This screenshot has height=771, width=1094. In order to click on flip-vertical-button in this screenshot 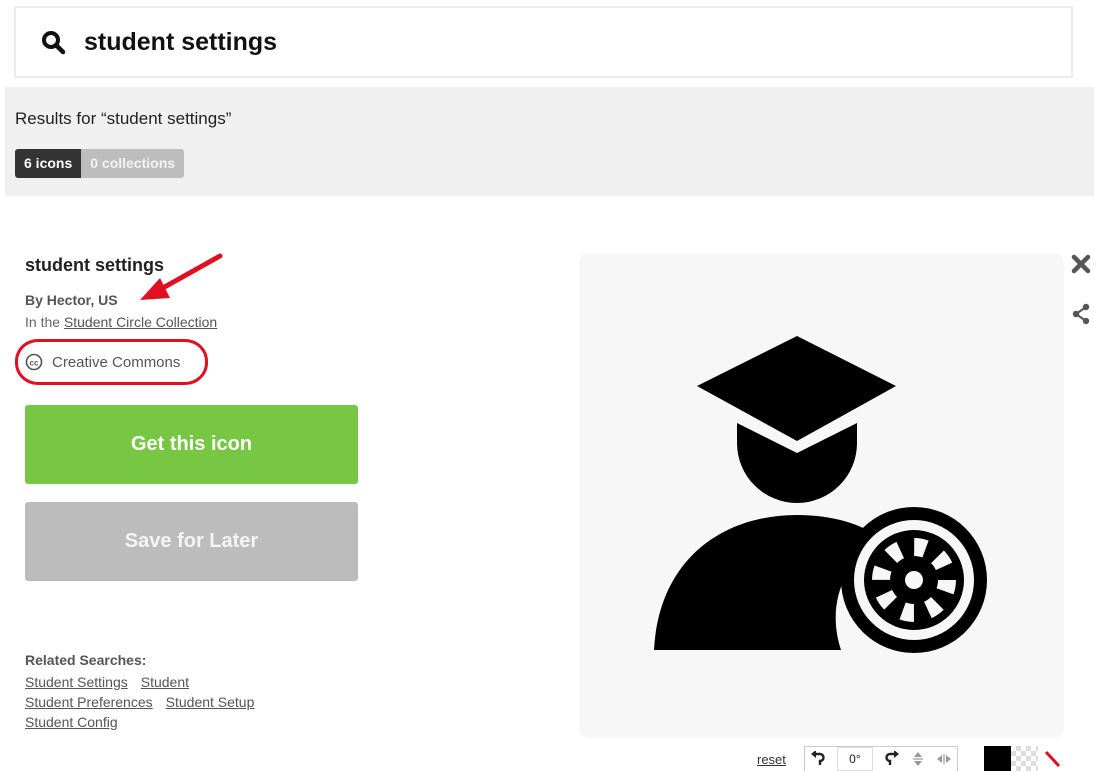, I will do `click(918, 759)`.